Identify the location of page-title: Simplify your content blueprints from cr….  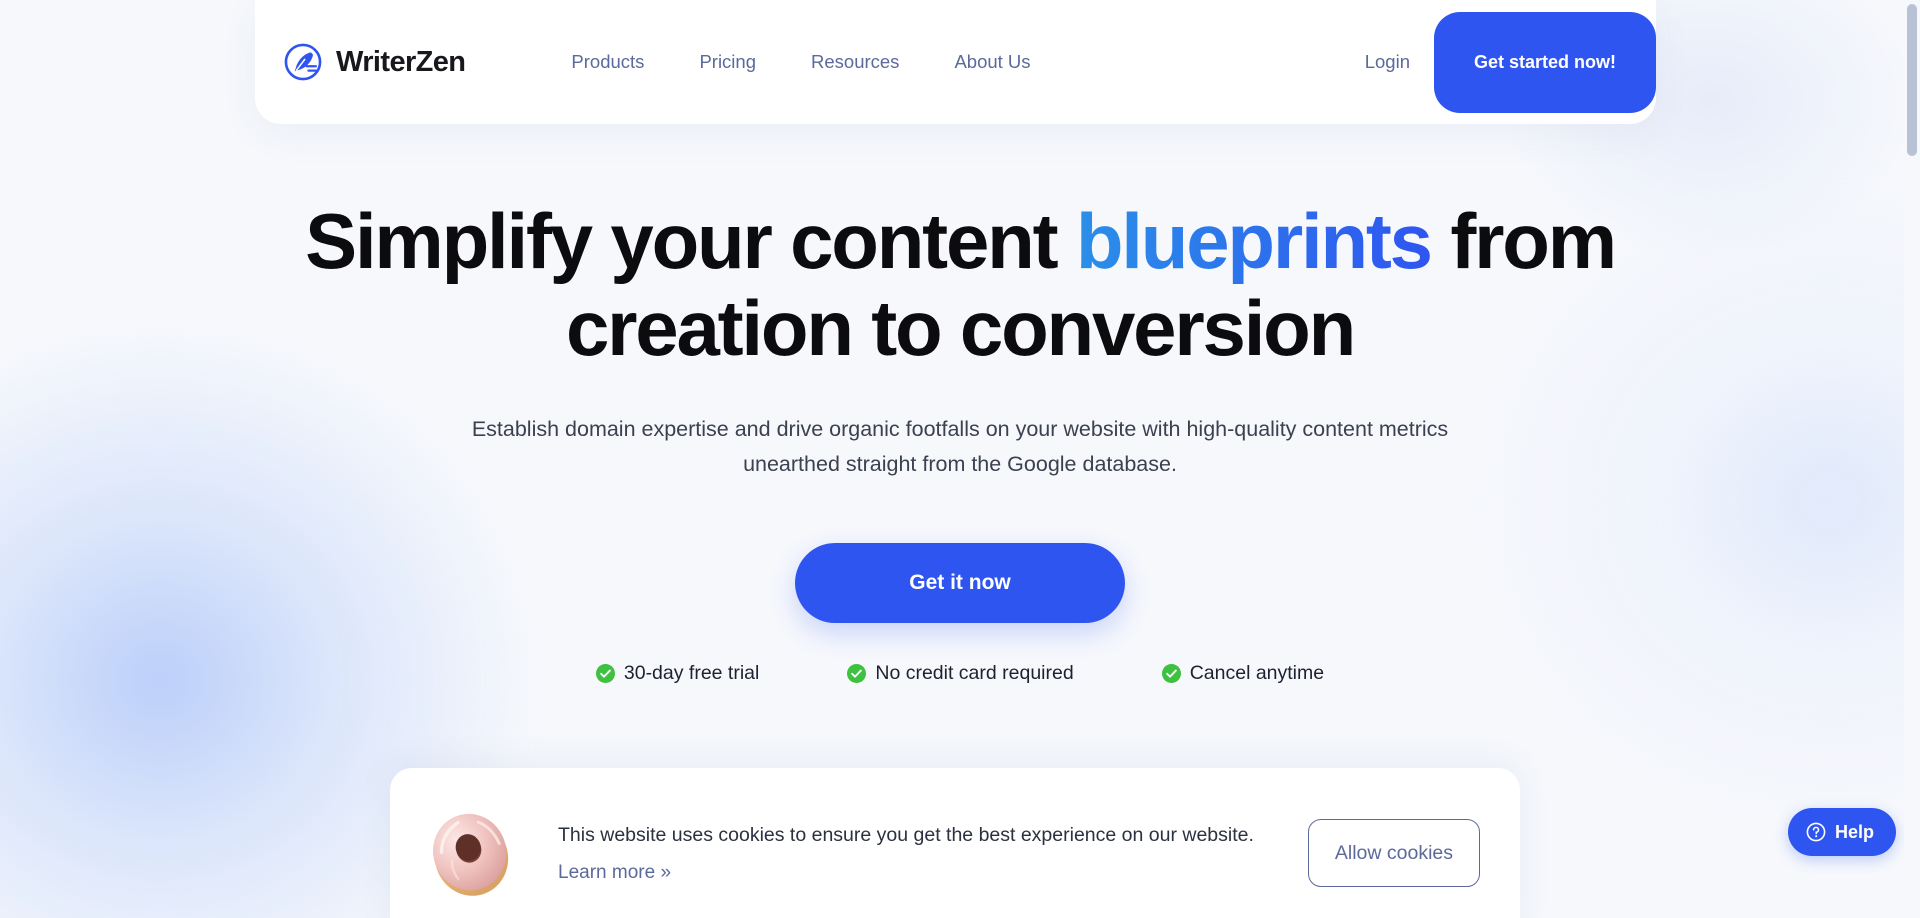
(960, 285).